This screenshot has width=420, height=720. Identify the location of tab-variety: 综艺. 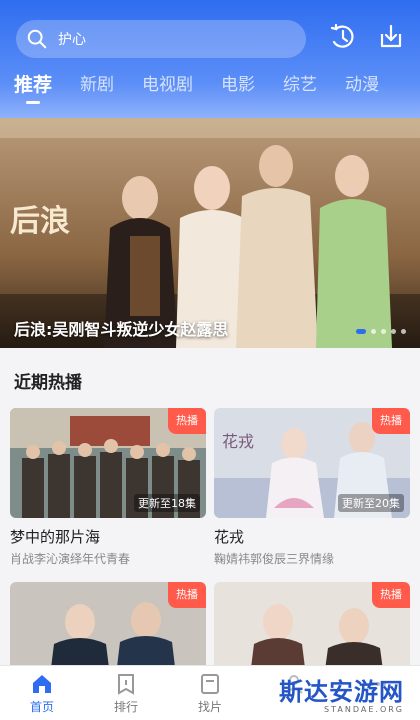
(300, 88).